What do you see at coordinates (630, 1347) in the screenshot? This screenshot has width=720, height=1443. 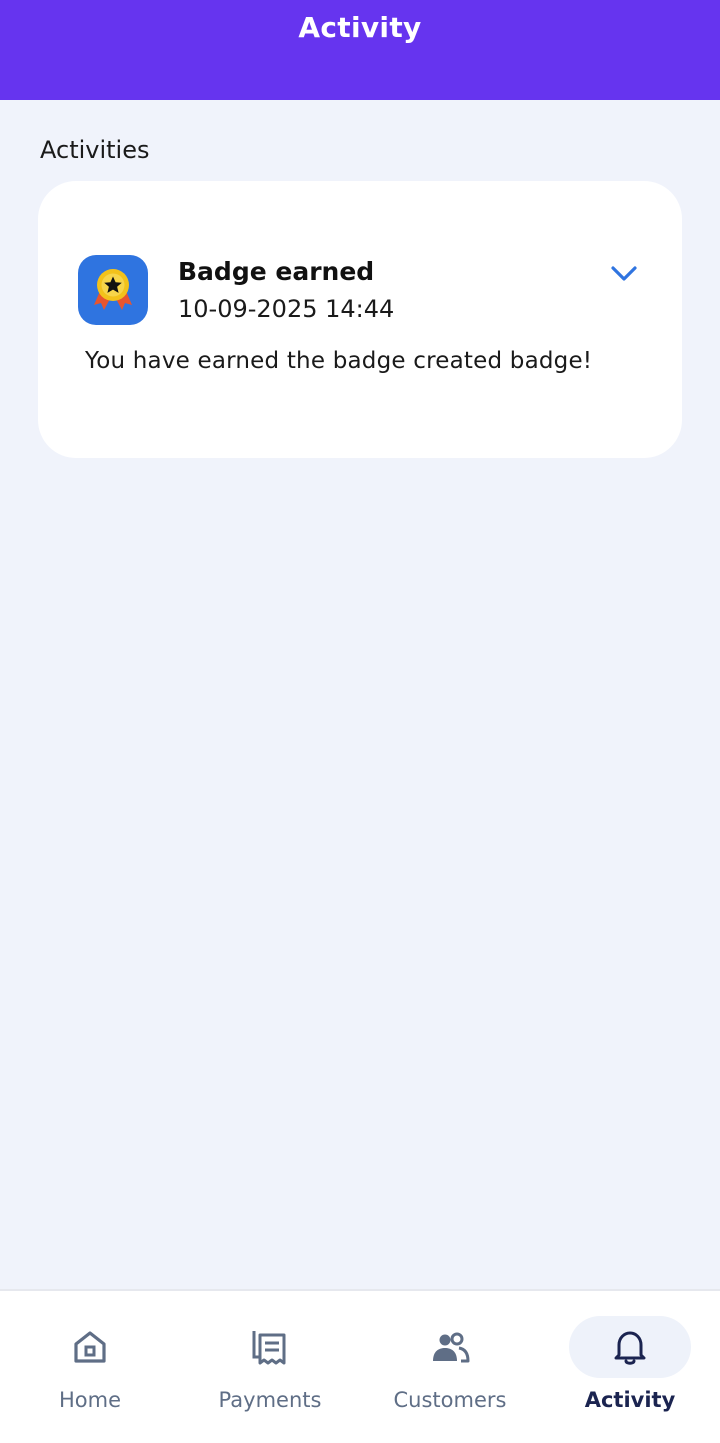 I see `bell-icon` at bounding box center [630, 1347].